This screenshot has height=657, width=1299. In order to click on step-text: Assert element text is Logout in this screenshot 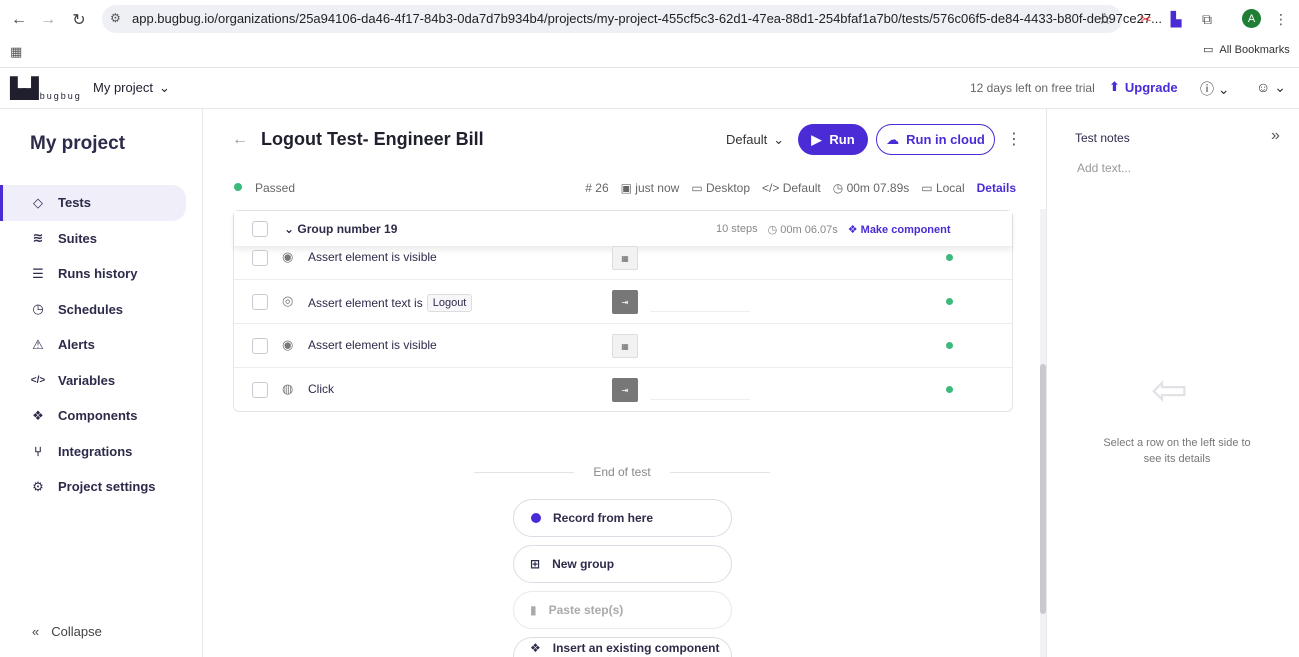, I will do `click(390, 303)`.